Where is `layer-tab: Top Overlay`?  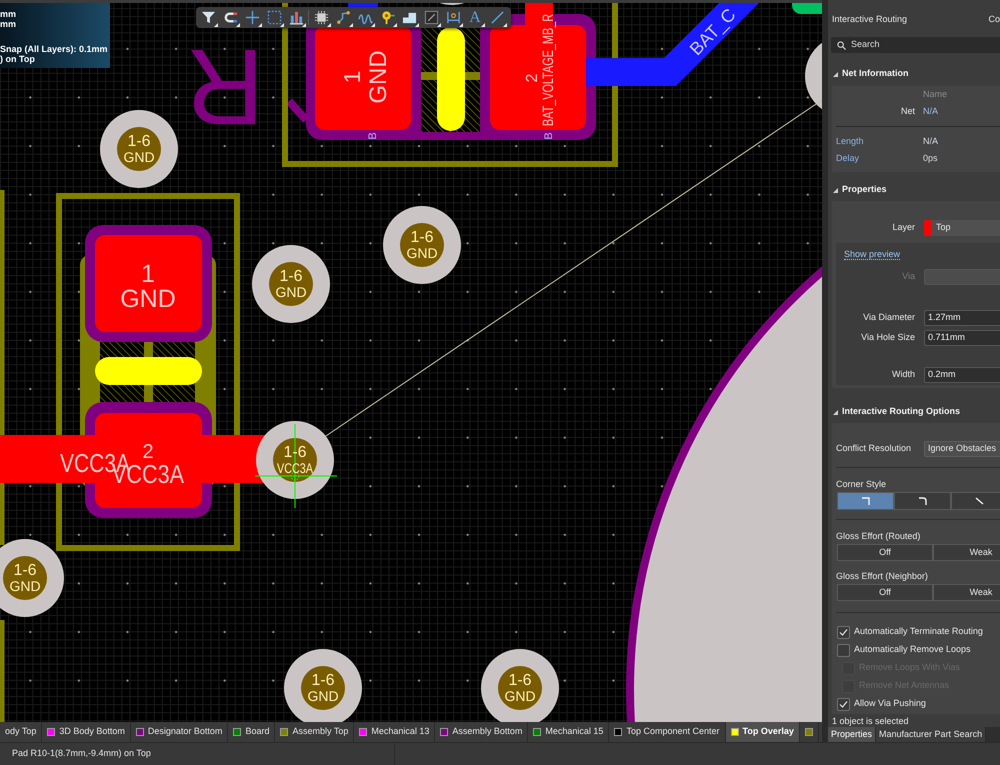
layer-tab: Top Overlay is located at coordinates (763, 732).